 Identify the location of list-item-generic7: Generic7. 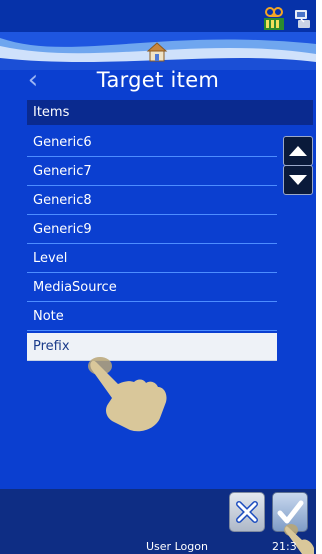
(152, 172).